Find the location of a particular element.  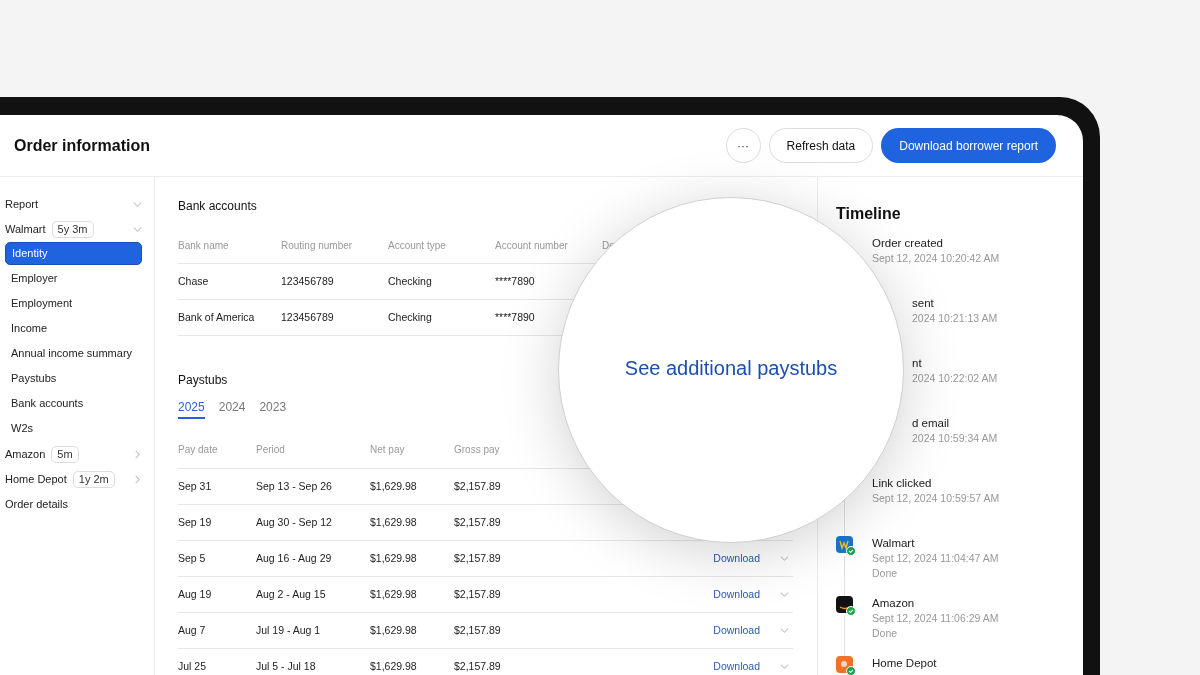

table-cell-text: Sep 19 is located at coordinates (195, 522).